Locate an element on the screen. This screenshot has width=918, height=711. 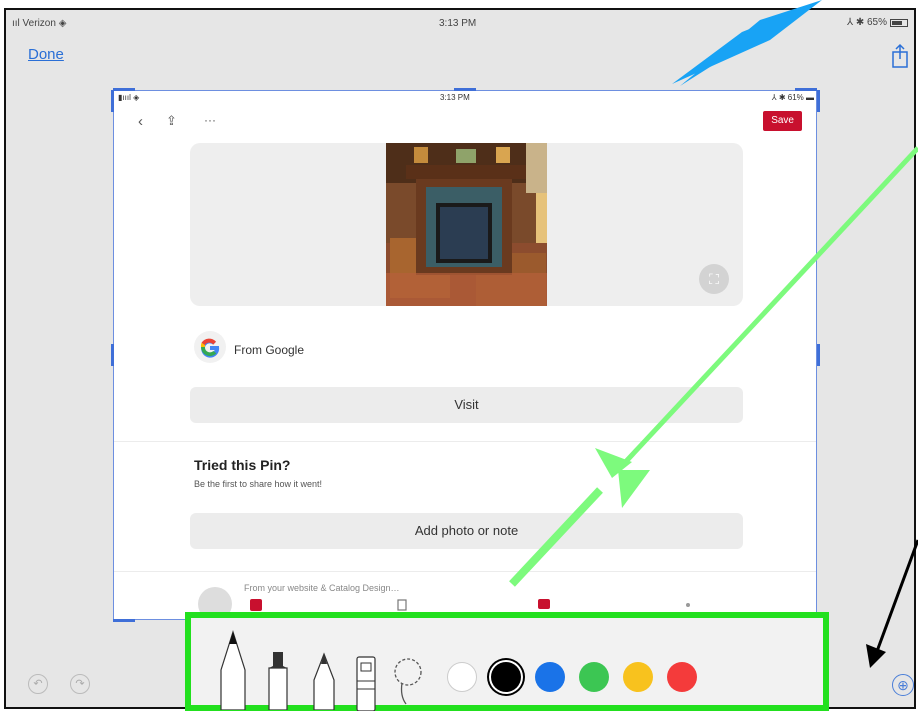
back-icon: ‹ is located at coordinates (140, 121).